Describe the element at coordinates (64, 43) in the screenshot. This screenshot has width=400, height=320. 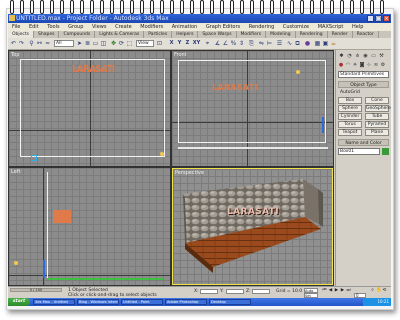
I see `selection-filter-dropdown: All` at that location.